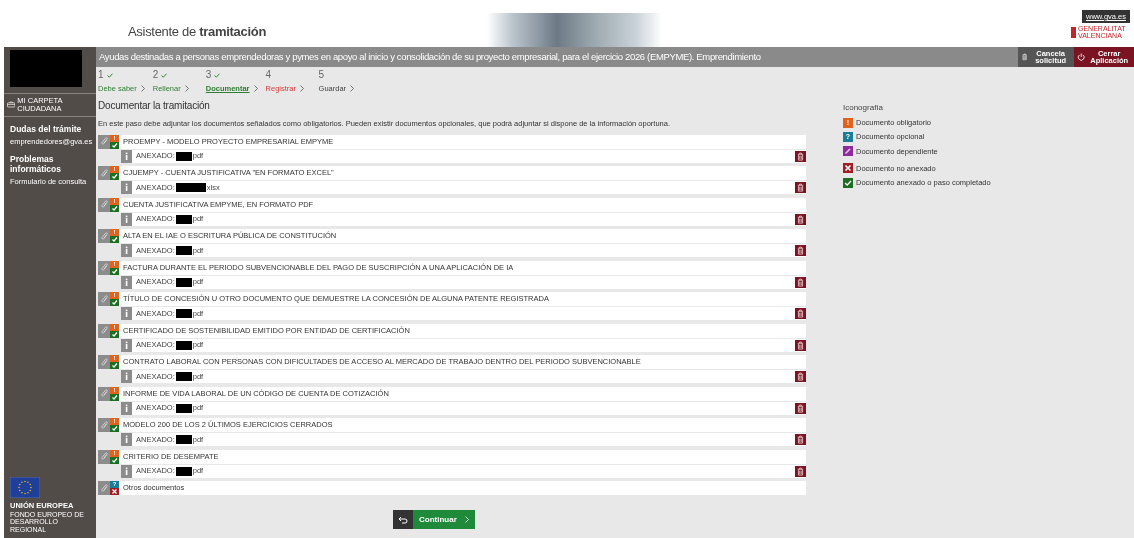  Describe the element at coordinates (197, 32) in the screenshot. I see `app-title: Asistente de tramitación` at that location.